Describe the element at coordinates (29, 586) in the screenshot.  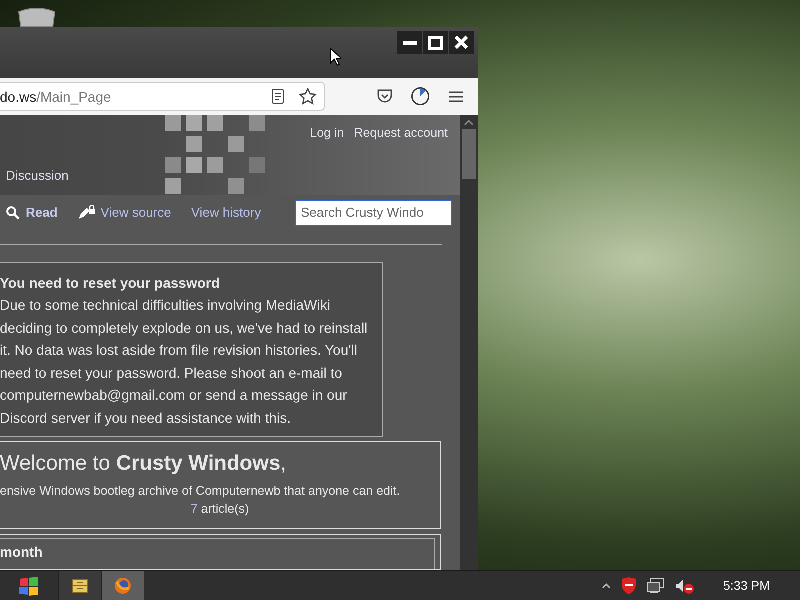
I see `windows-logo-icon` at that location.